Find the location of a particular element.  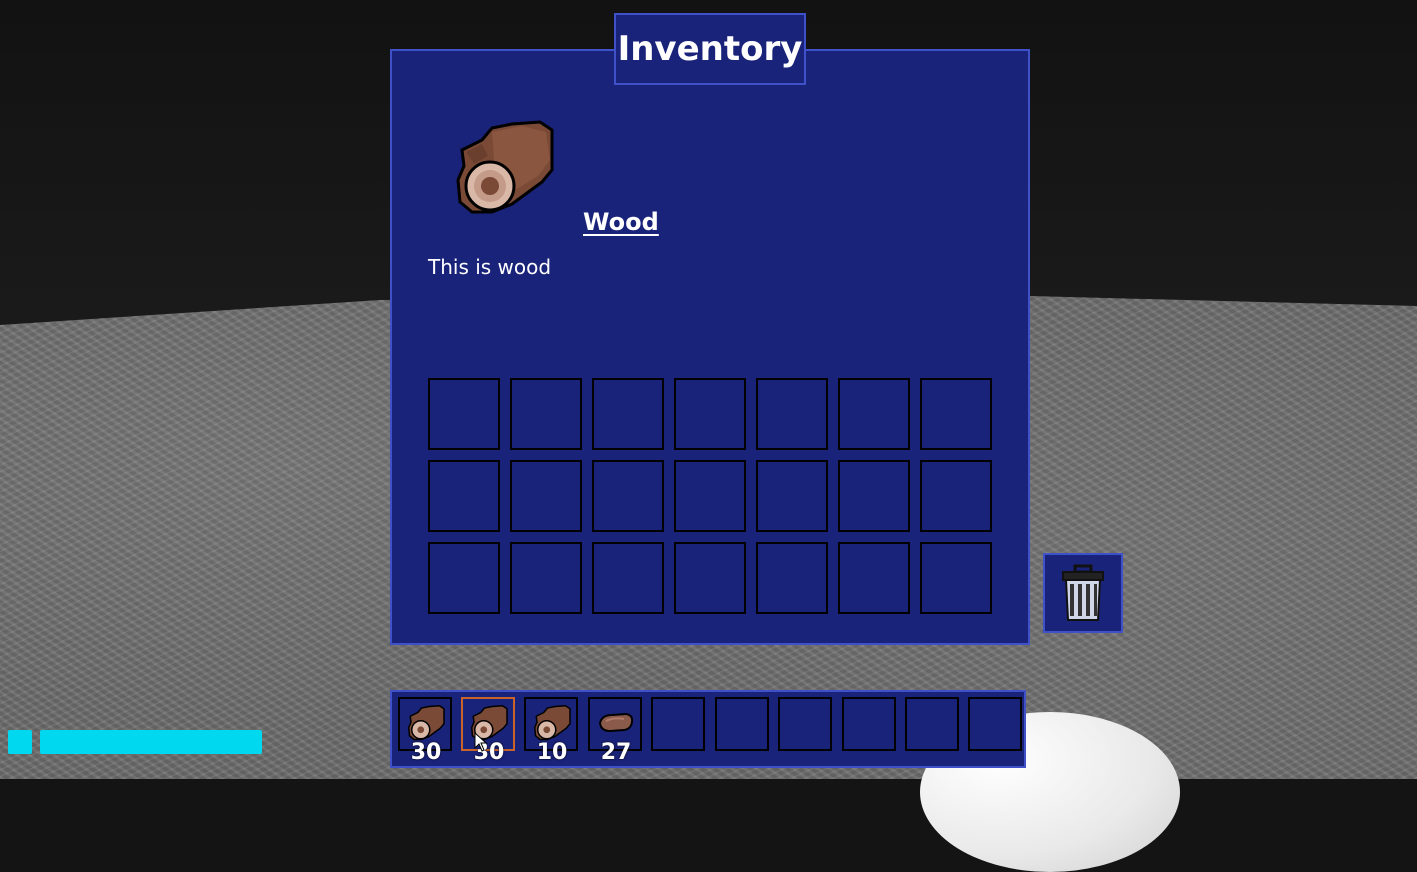

trash-can-icon is located at coordinates (1083, 592).